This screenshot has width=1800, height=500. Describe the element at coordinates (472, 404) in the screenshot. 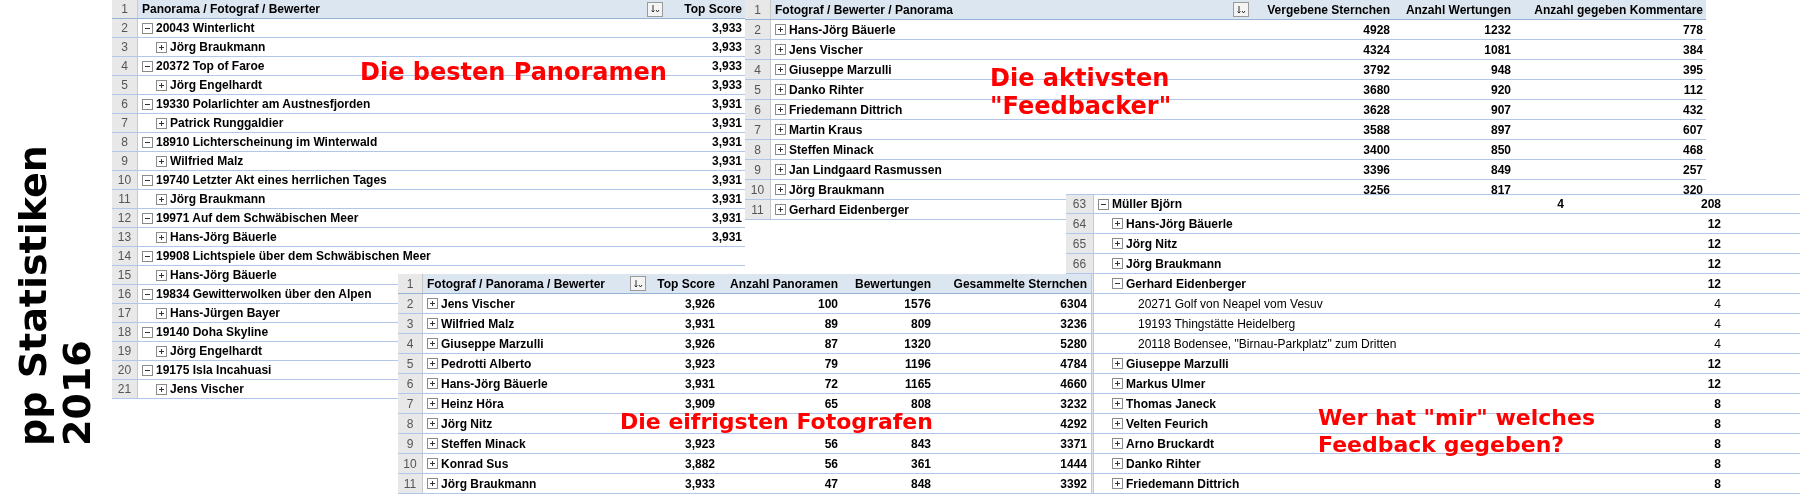

I see `row-label: Heinz Höra` at that location.